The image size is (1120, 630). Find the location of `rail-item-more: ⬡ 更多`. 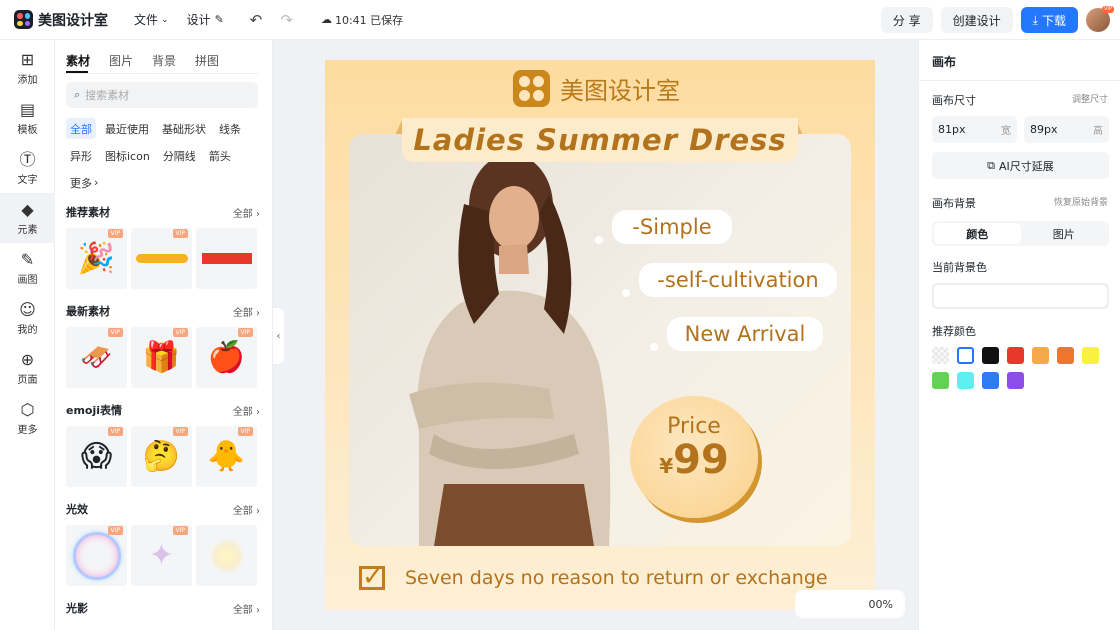

rail-item-more: ⬡ 更多 is located at coordinates (27, 418).